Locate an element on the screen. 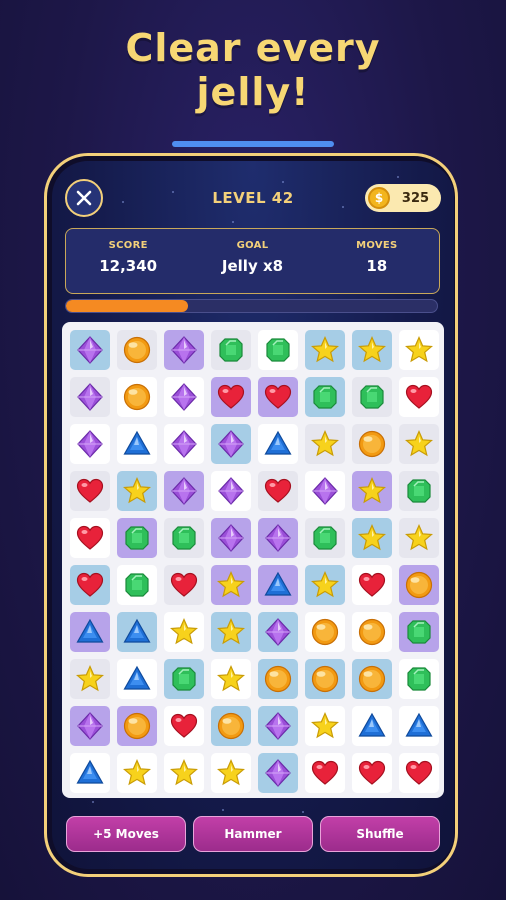 This screenshot has height=900, width=506. shuffle-button: Shuffle is located at coordinates (380, 834).